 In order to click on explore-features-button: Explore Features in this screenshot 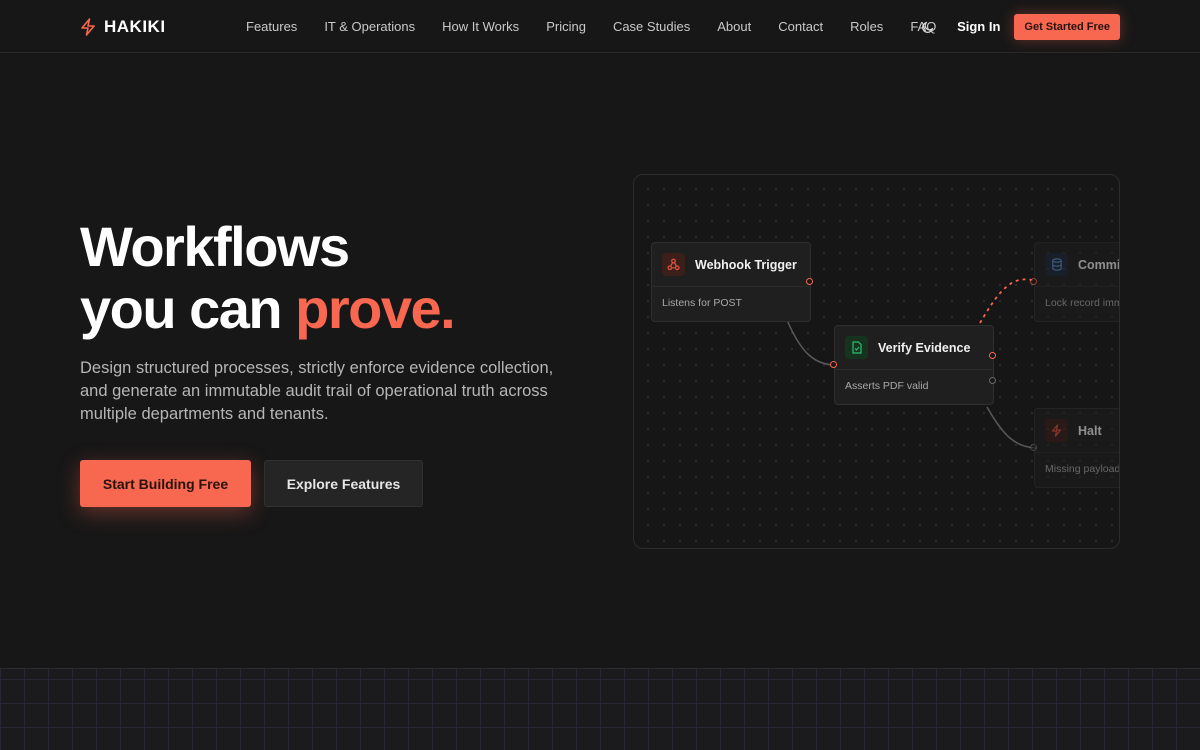, I will do `click(343, 483)`.